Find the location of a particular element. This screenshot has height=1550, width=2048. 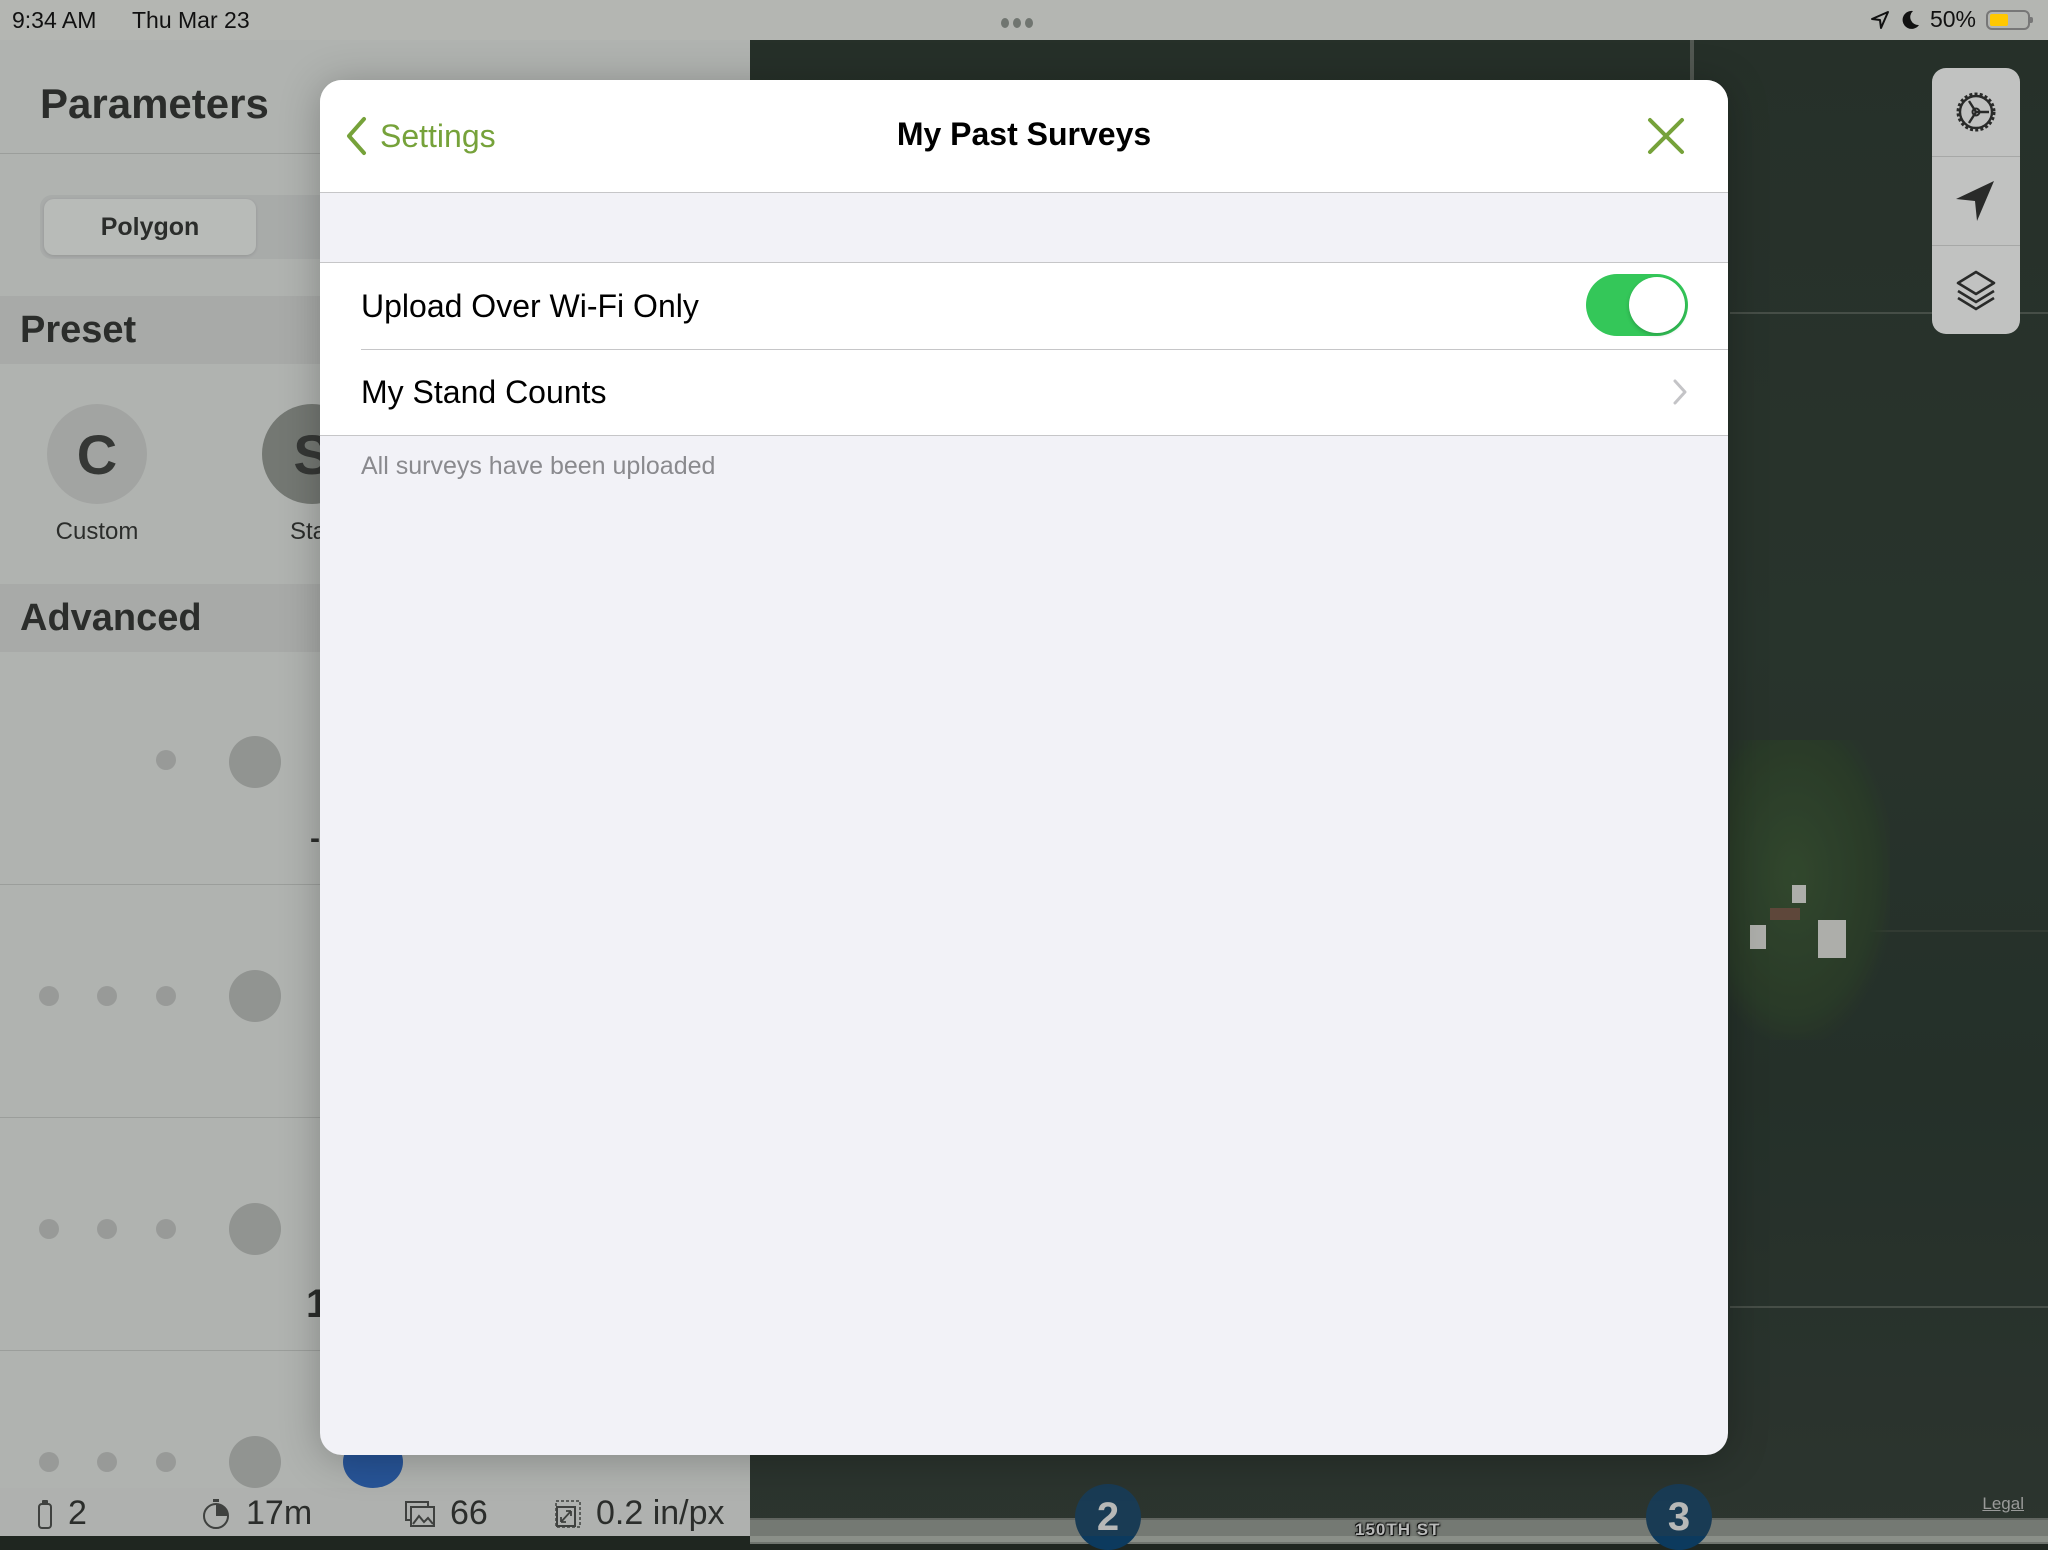

toggle-knob is located at coordinates (1657, 305).